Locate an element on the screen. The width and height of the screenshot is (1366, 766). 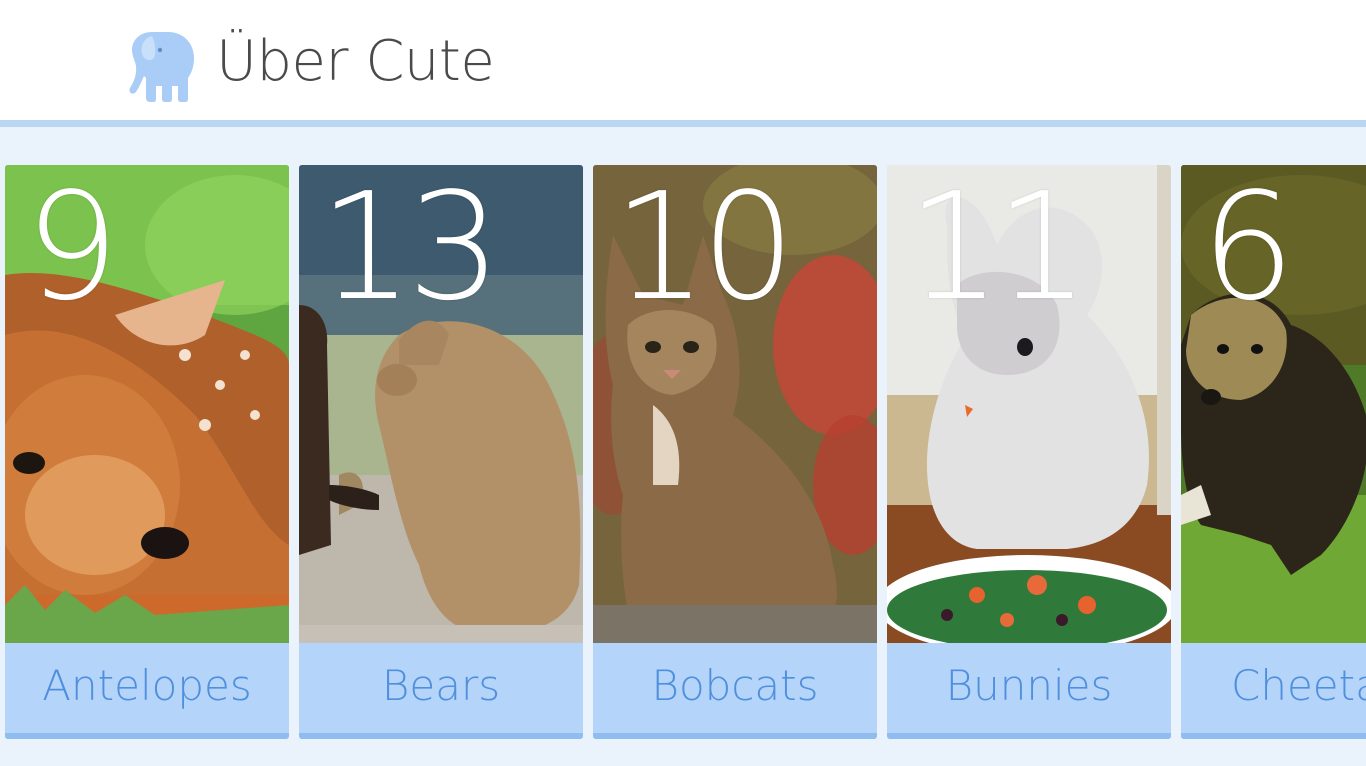
tile-count: 11 is located at coordinates (998, 249).